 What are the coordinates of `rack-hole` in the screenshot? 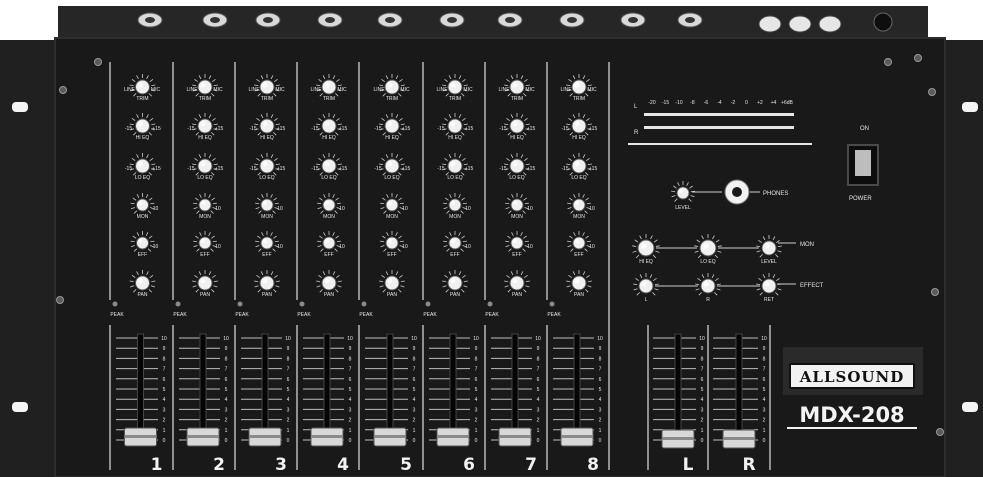 It's located at (20, 107).